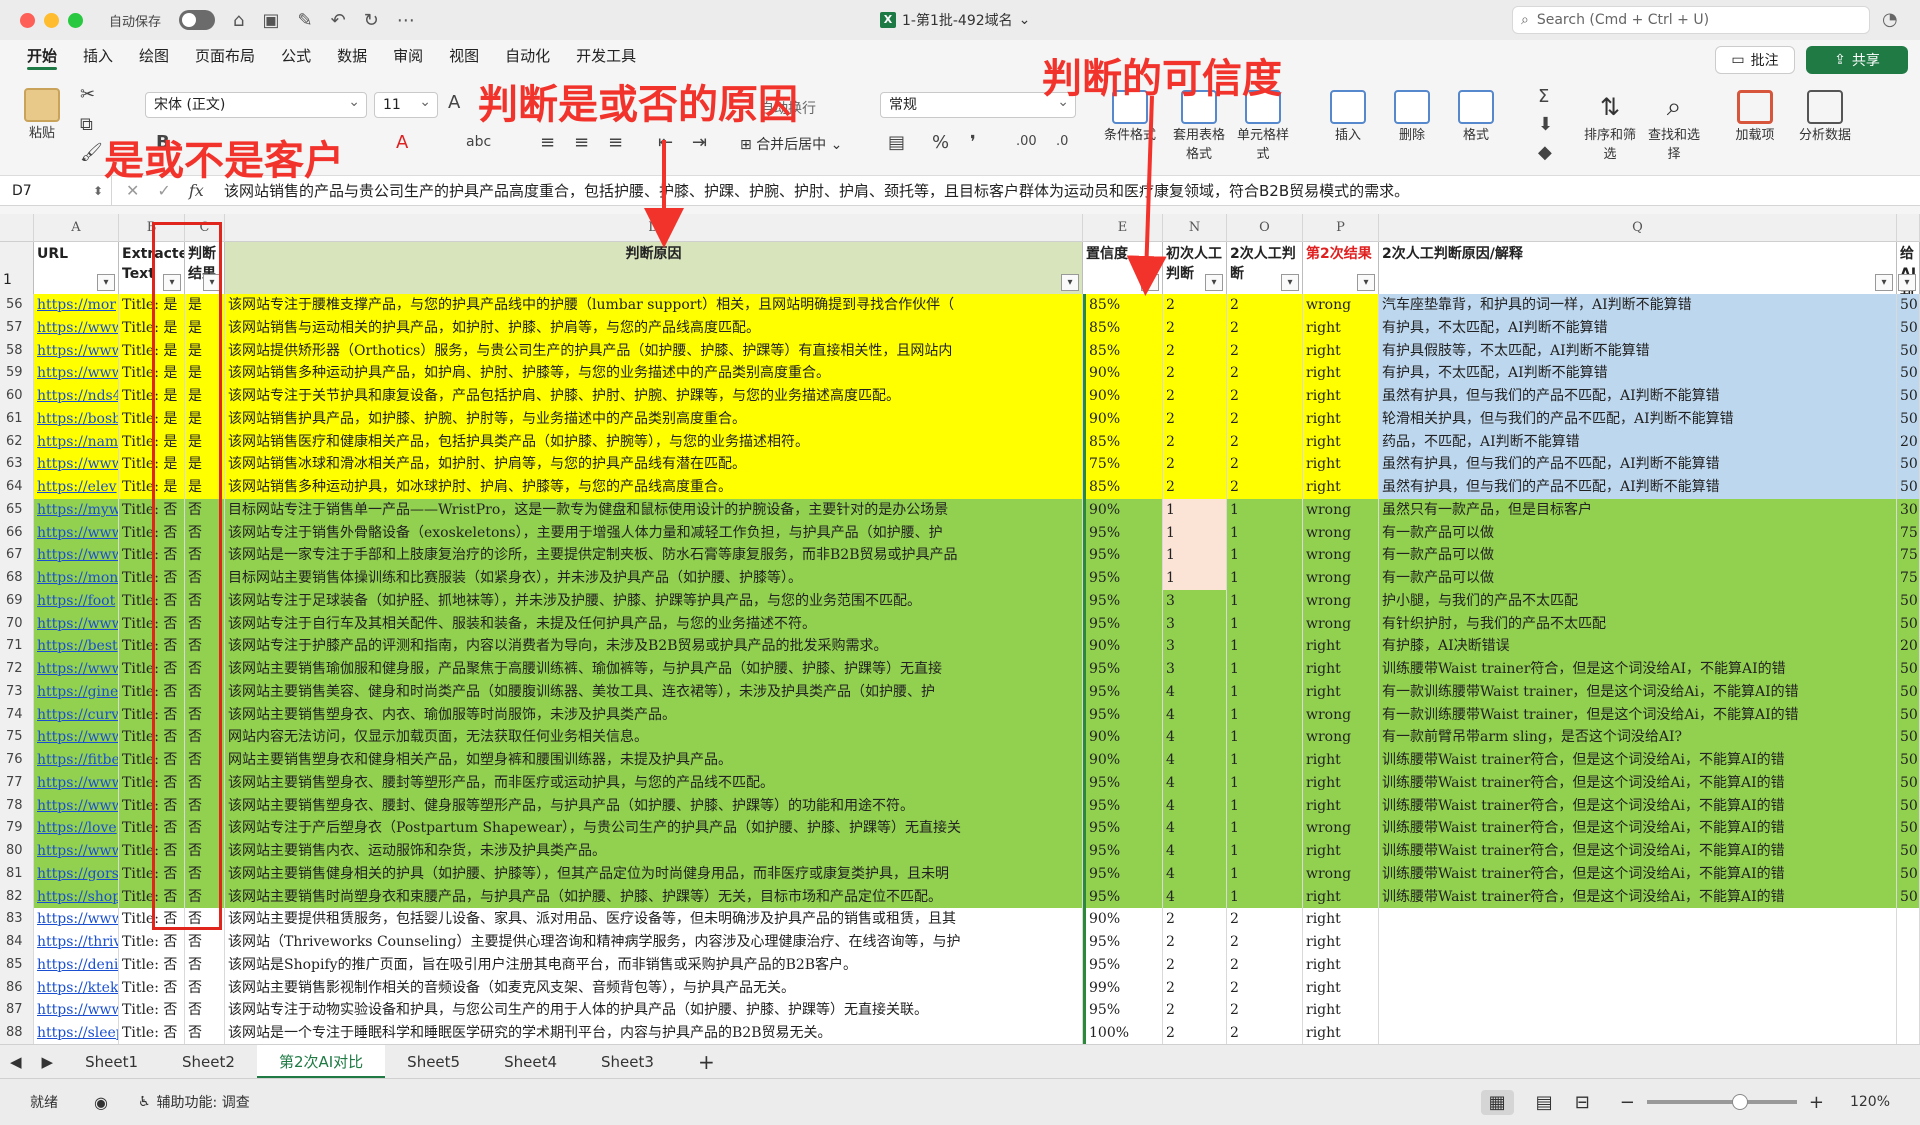 This screenshot has width=1920, height=1125. I want to click on confidence-cell: 99%, so click(1123, 988).